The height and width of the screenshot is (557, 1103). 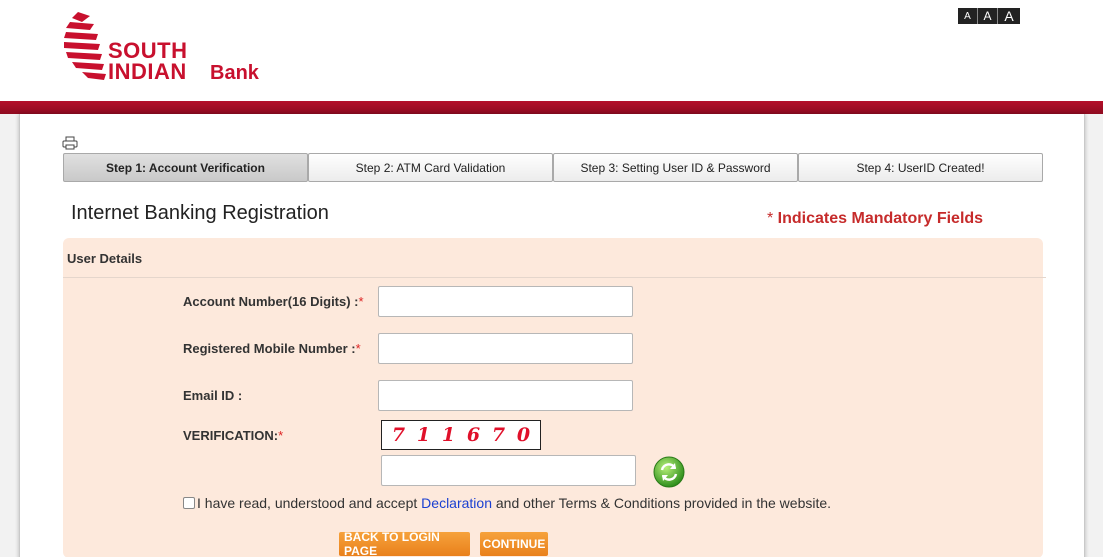 I want to click on mobile-number-label: Registered Mobile Number :*, so click(x=272, y=348).